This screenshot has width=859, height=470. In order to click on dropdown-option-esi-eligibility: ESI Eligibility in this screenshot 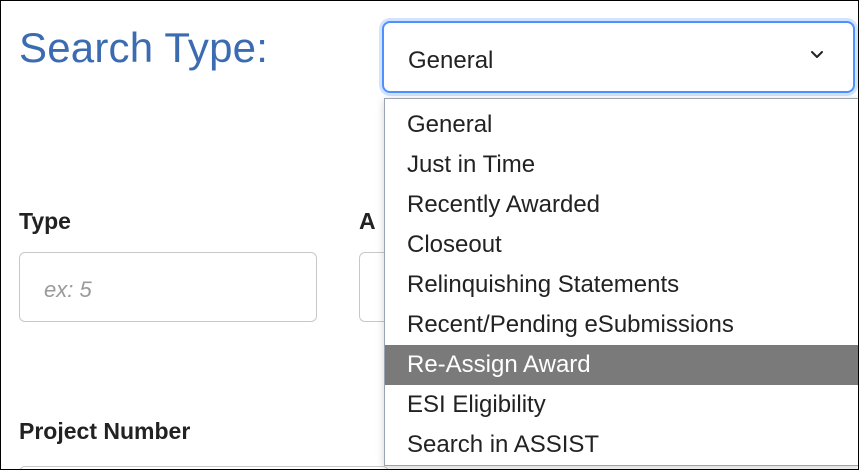, I will do `click(621, 405)`.